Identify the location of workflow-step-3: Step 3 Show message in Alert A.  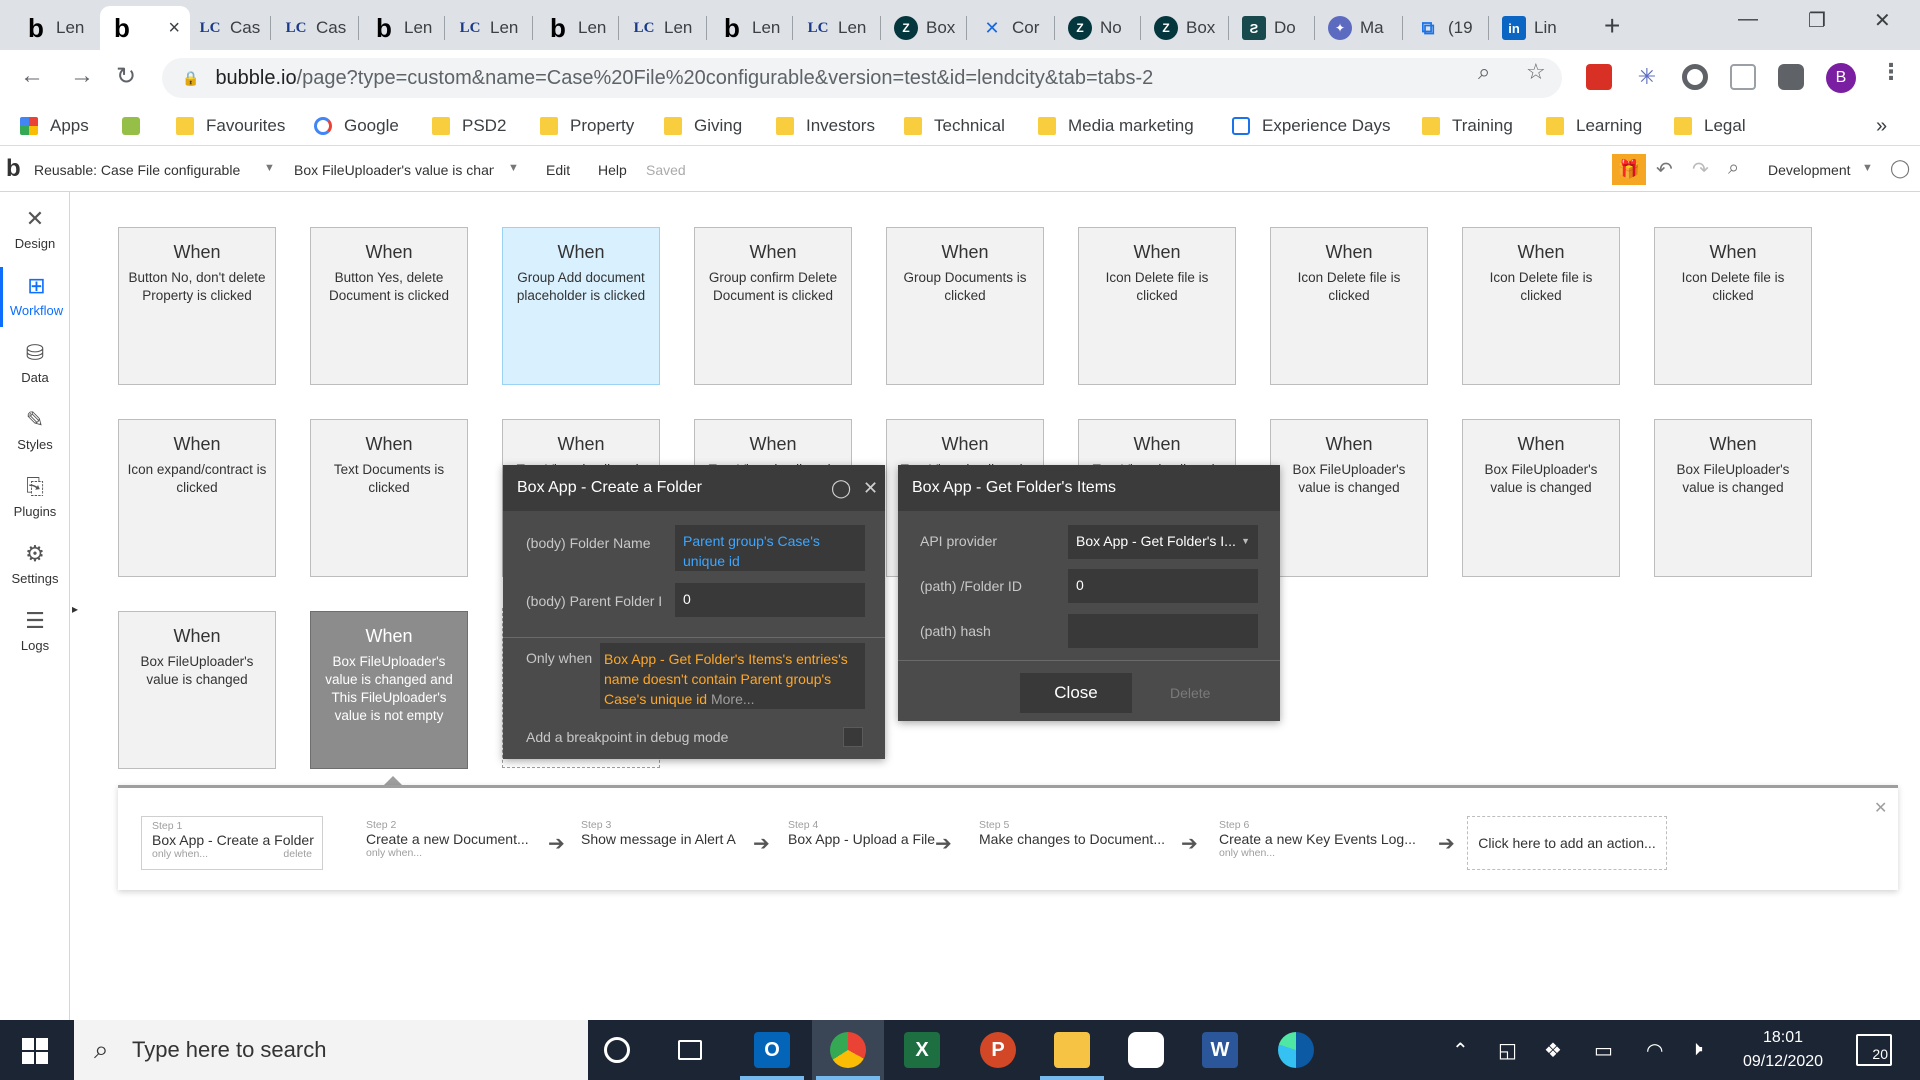
(658, 843).